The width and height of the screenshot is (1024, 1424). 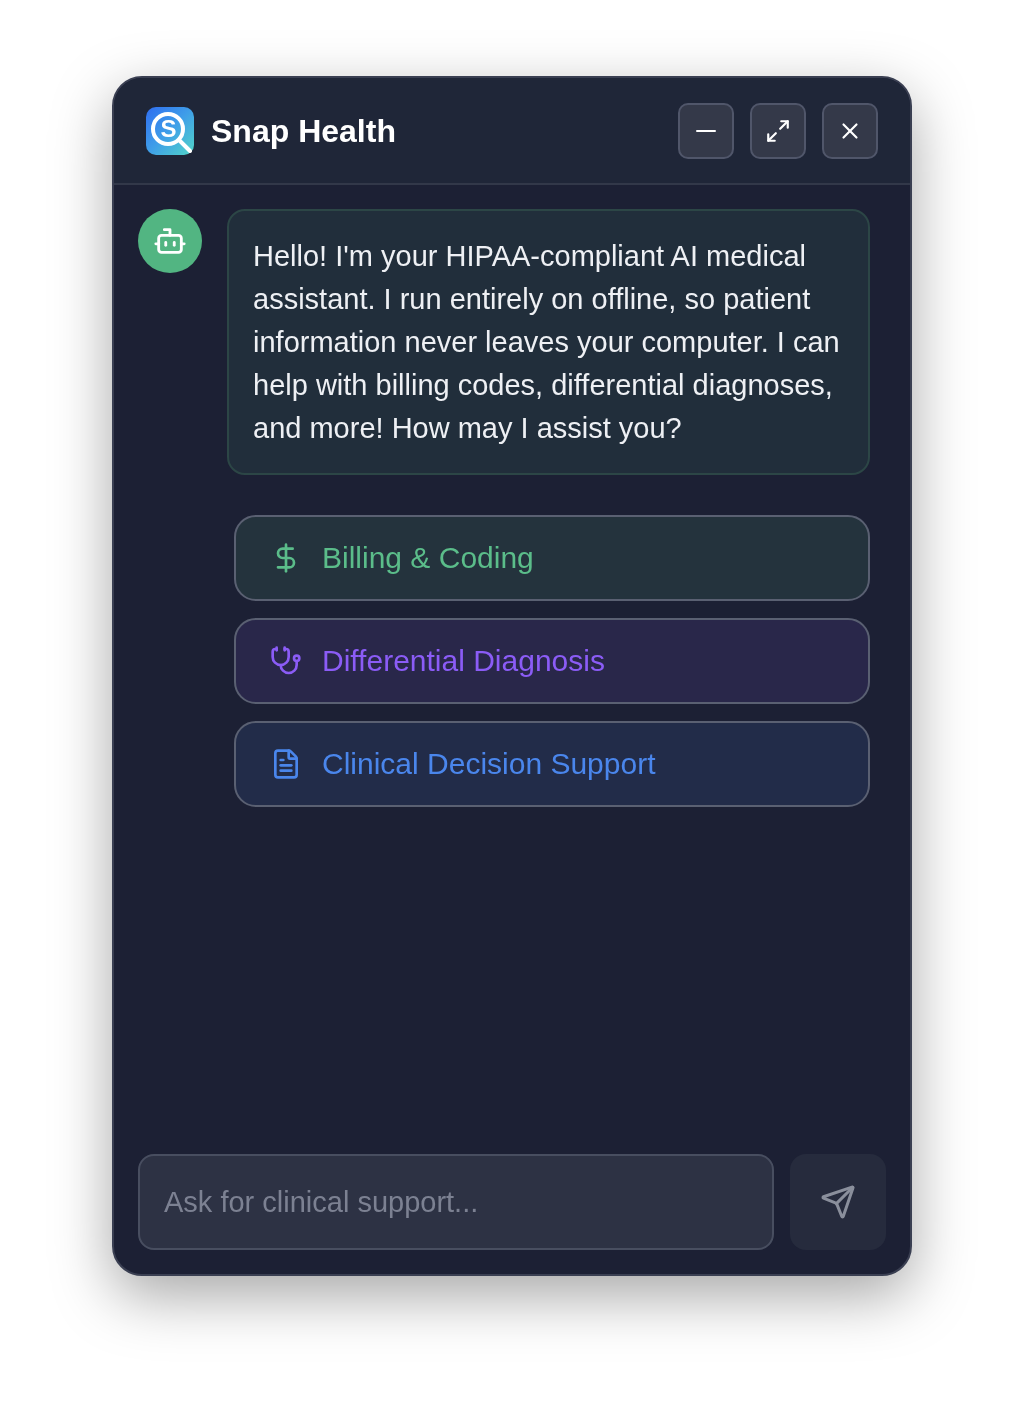 What do you see at coordinates (552, 558) in the screenshot?
I see `quick-action-button: Billing & Coding` at bounding box center [552, 558].